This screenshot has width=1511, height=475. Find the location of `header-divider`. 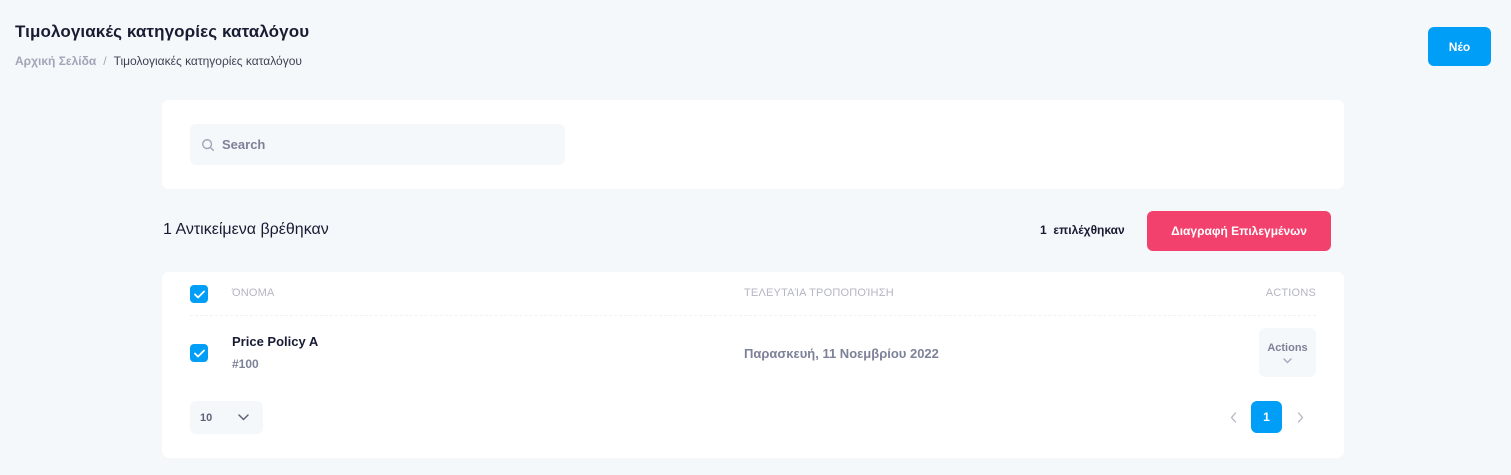

header-divider is located at coordinates (753, 315).